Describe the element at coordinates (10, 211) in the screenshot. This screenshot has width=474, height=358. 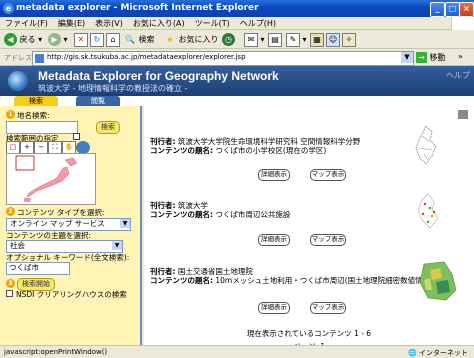
I see `step-2-badge: 2` at that location.